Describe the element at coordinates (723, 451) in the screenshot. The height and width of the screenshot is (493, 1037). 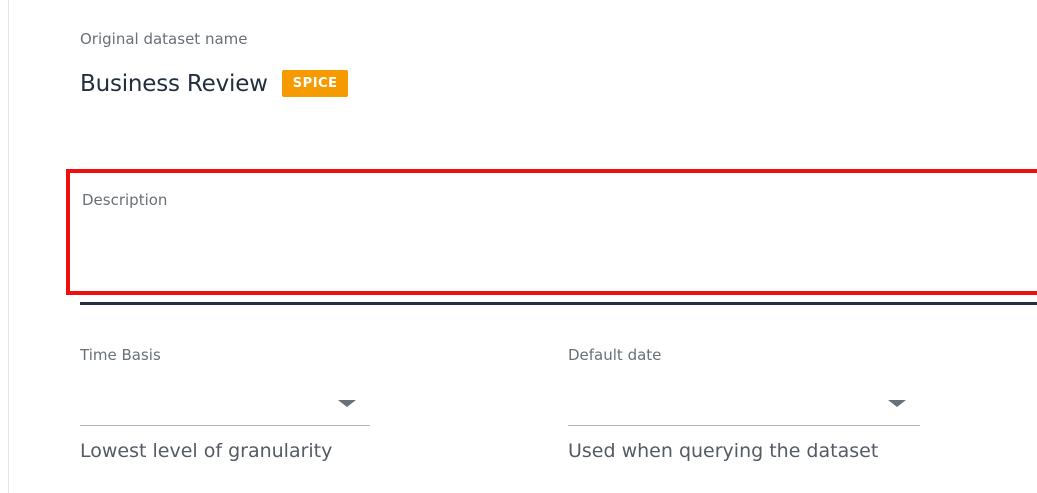
I see `default-date-help: Used when querying the dataset` at that location.